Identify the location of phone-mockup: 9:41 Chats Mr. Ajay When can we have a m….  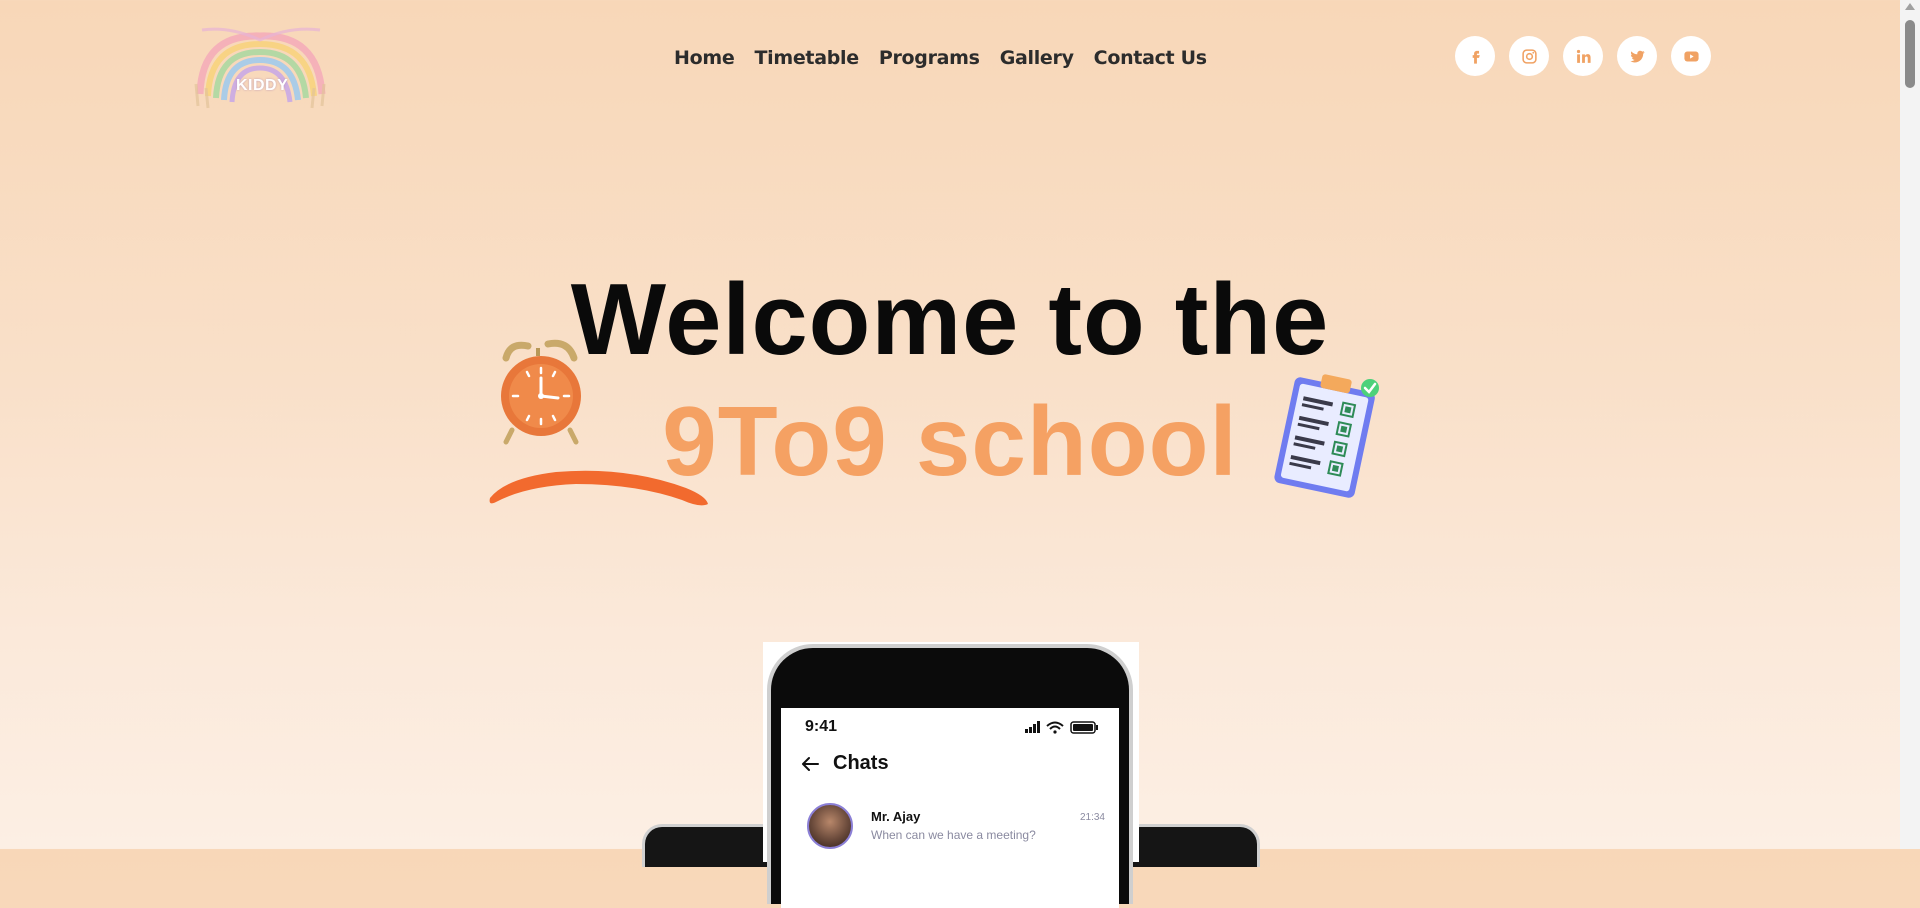
(951, 775).